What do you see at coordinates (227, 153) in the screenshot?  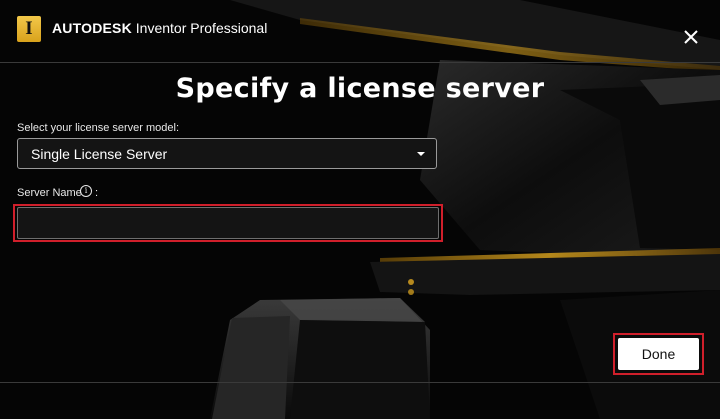 I see `license-model-select: Single License Server` at bounding box center [227, 153].